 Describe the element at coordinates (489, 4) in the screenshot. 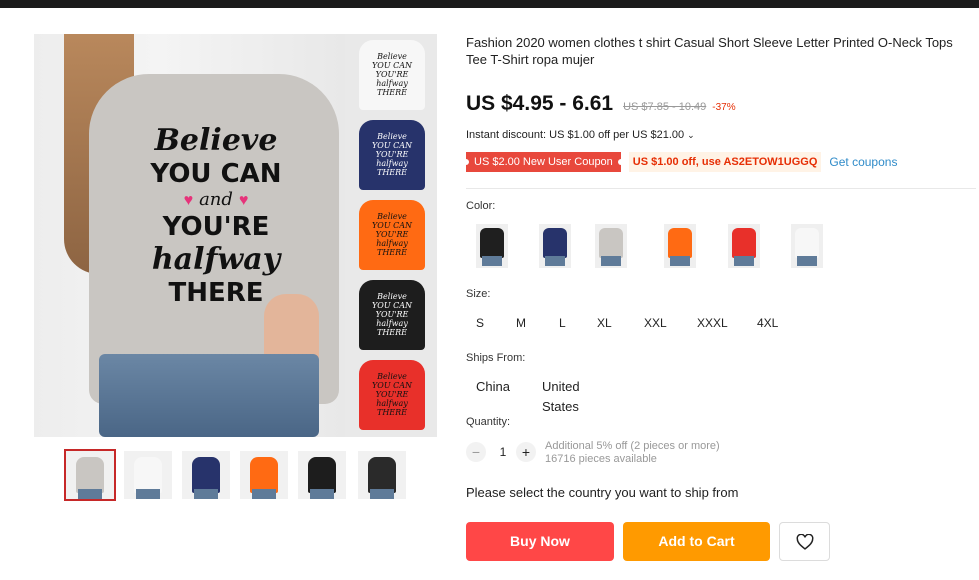

I see `top-bar` at that location.